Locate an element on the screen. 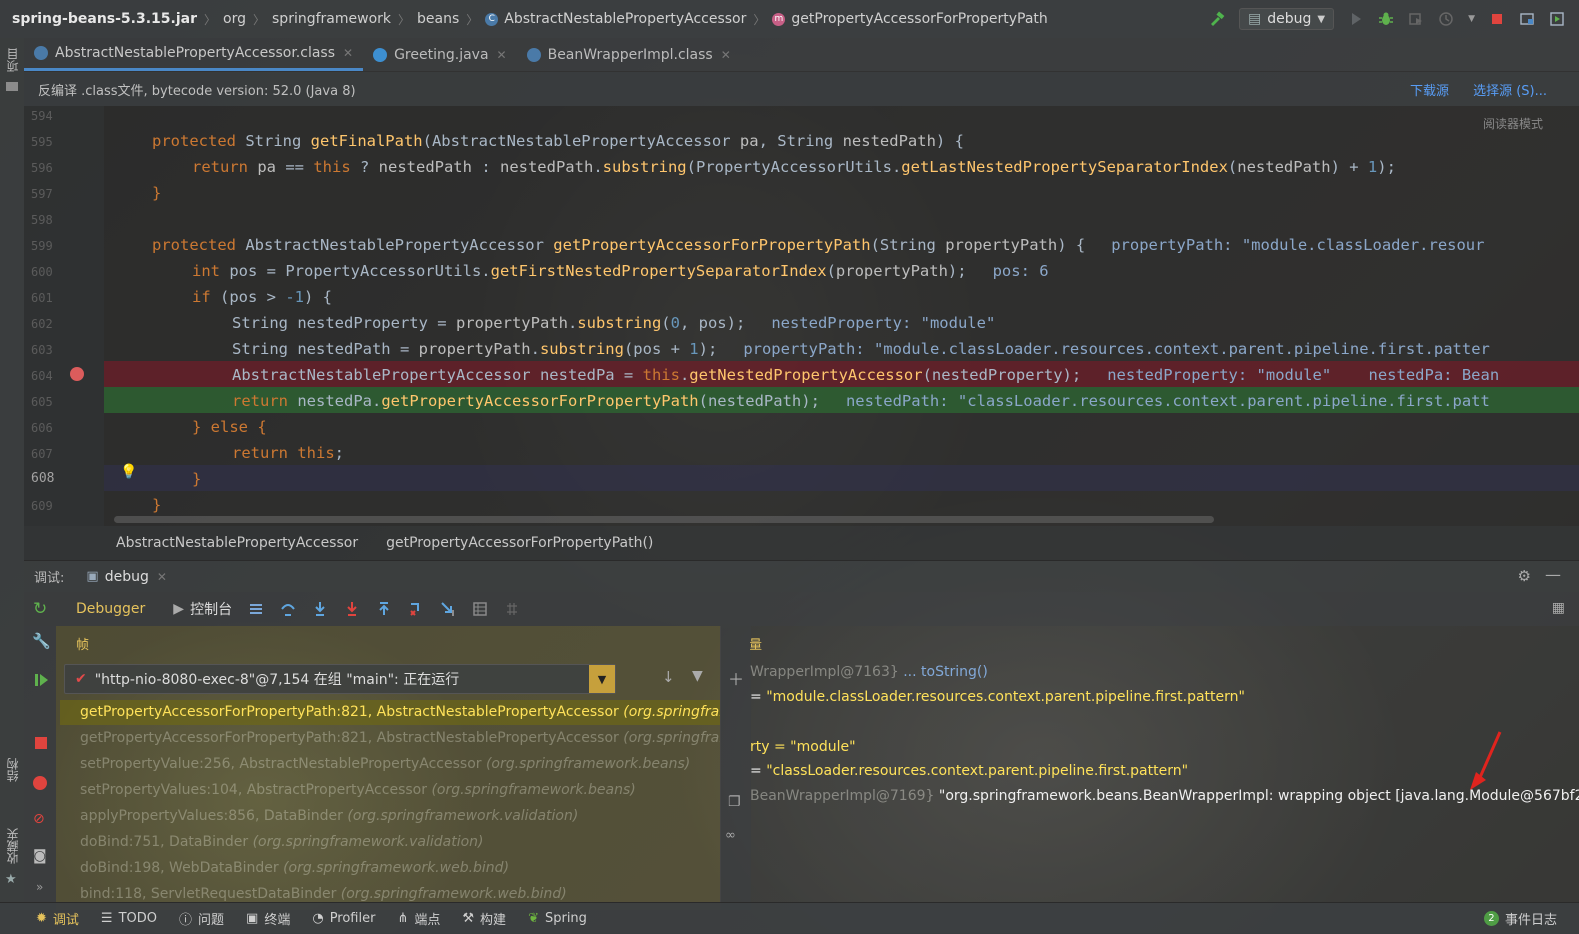  chevron-down-icon: ▼ is located at coordinates (602, 679).